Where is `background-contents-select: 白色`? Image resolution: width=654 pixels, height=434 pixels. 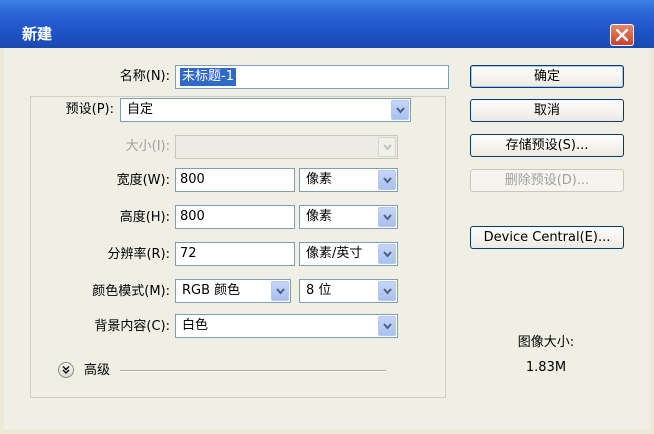
background-contents-select: 白色 is located at coordinates (286, 326).